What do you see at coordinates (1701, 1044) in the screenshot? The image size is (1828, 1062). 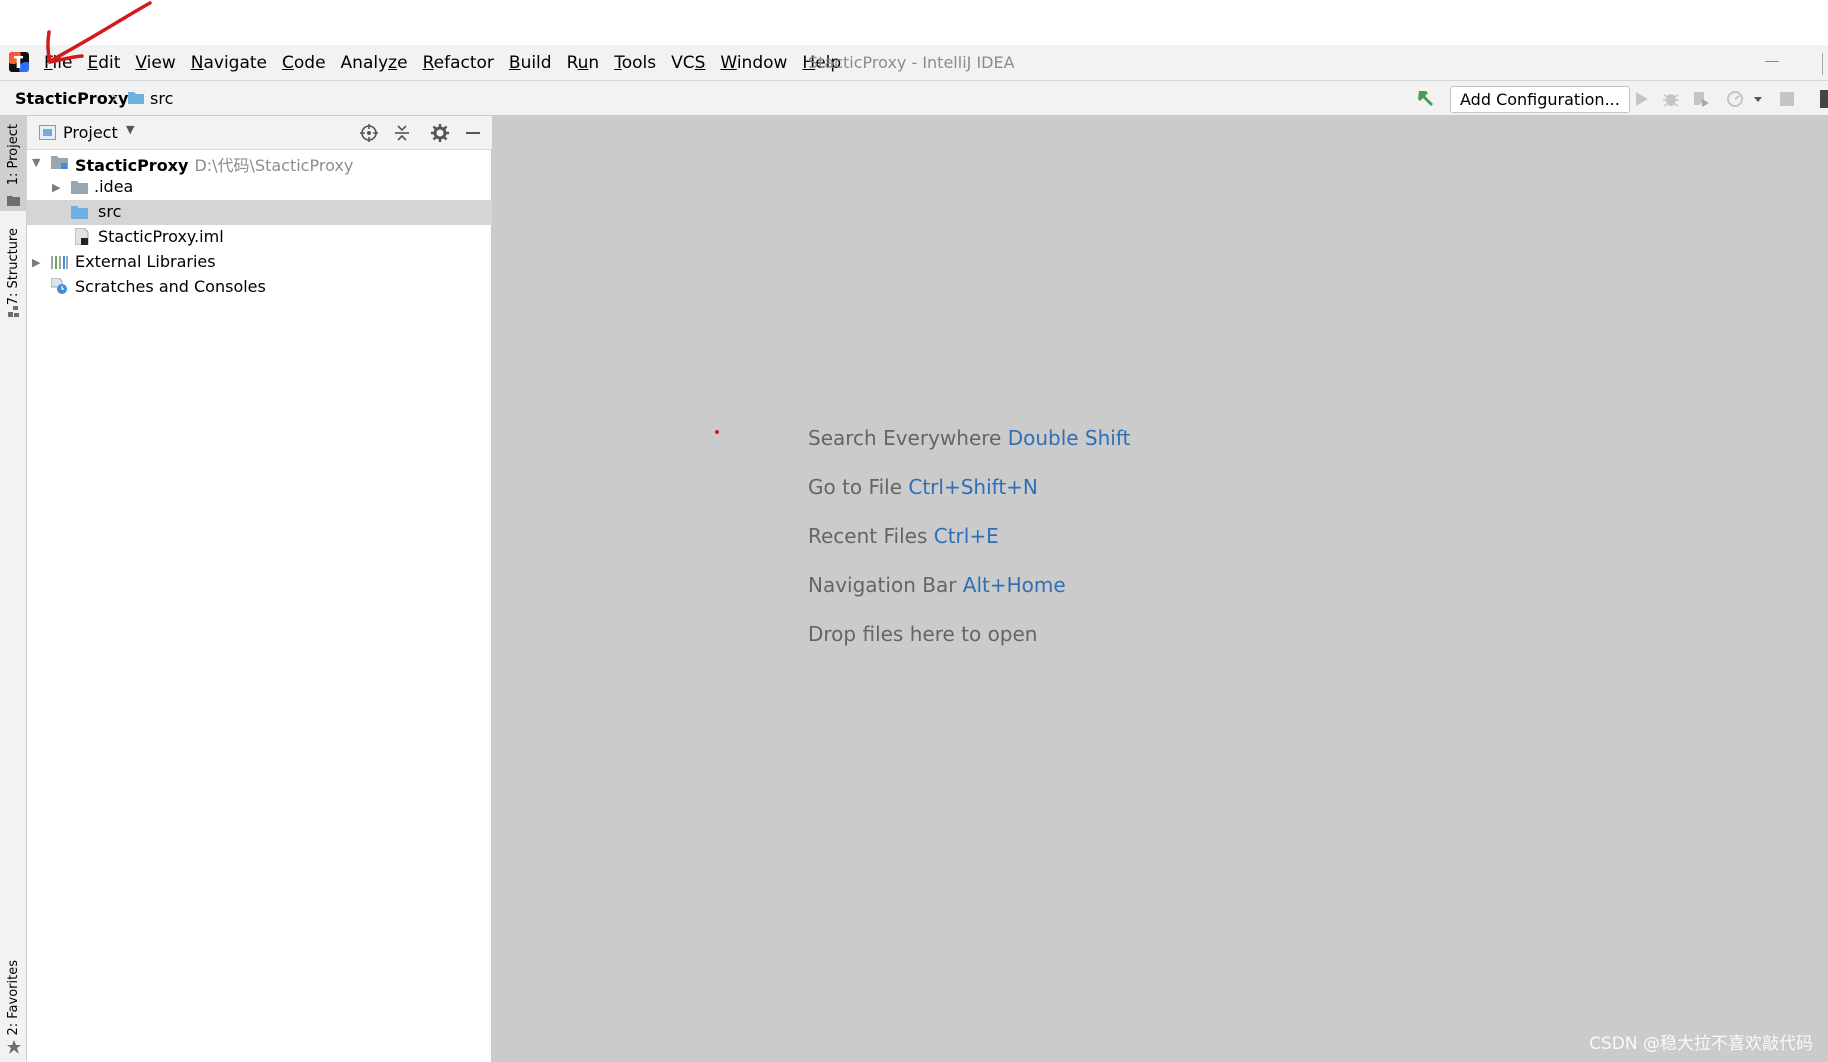 I see `csdn-watermark: CSDN @稳大拉不喜欢敲代码` at bounding box center [1701, 1044].